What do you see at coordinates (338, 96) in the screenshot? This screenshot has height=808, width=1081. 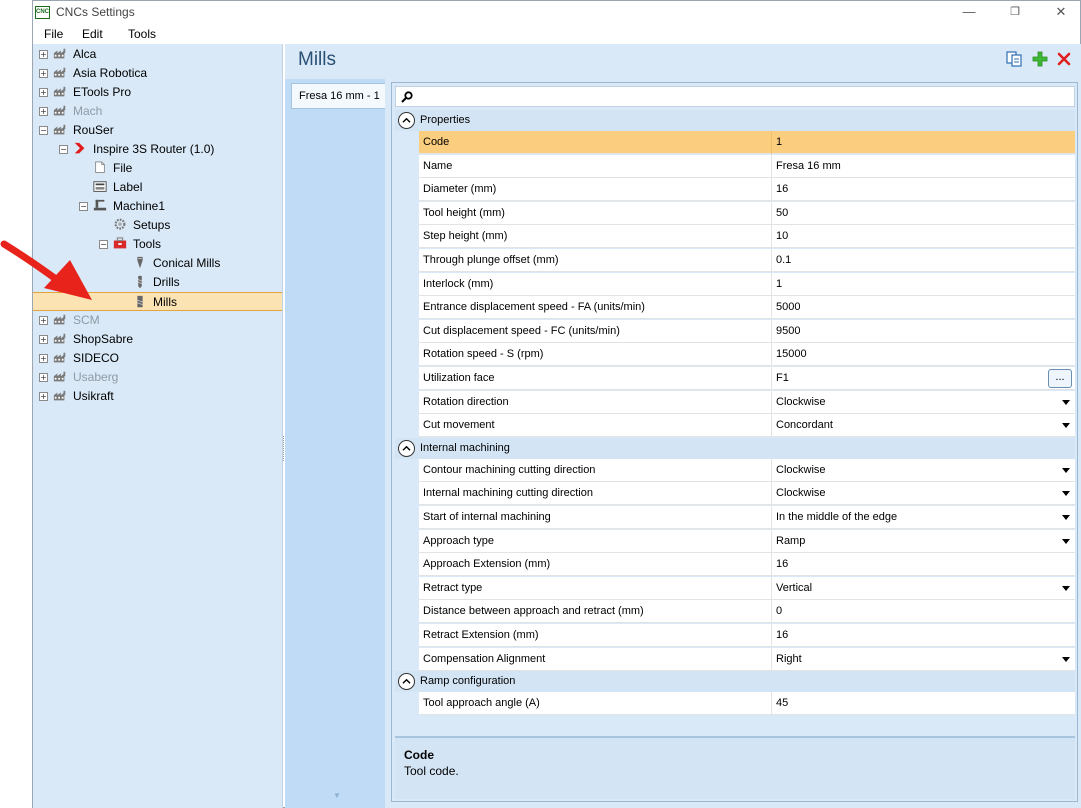 I see `tab-fresa-16mm: Fresa 16 mm - 1` at bounding box center [338, 96].